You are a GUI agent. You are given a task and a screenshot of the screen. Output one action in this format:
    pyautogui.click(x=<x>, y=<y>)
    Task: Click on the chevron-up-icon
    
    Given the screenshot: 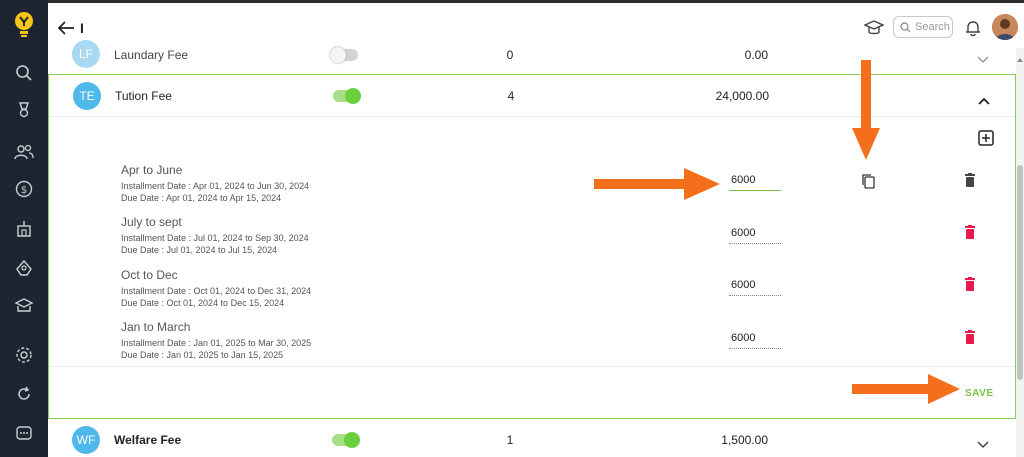 What is the action you would take?
    pyautogui.click(x=984, y=98)
    